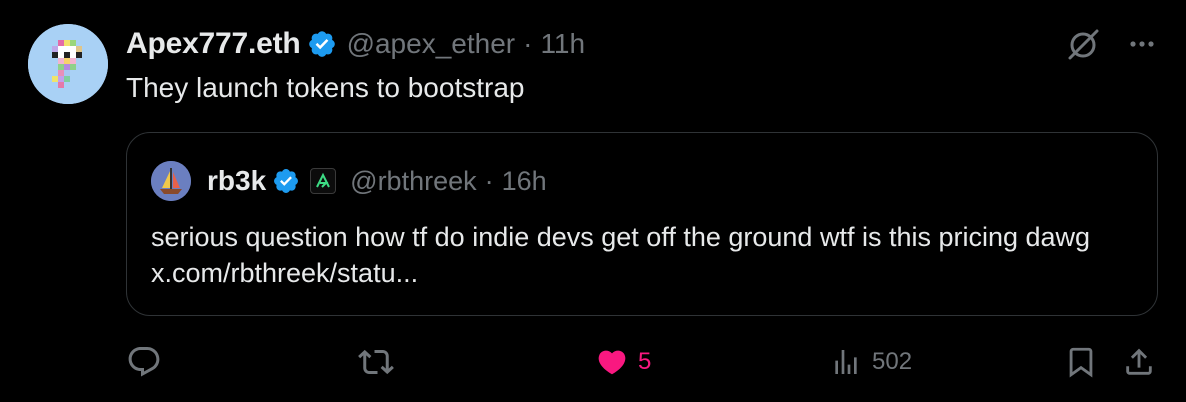 This screenshot has height=402, width=1186. I want to click on affiliate-badge-icon, so click(323, 181).